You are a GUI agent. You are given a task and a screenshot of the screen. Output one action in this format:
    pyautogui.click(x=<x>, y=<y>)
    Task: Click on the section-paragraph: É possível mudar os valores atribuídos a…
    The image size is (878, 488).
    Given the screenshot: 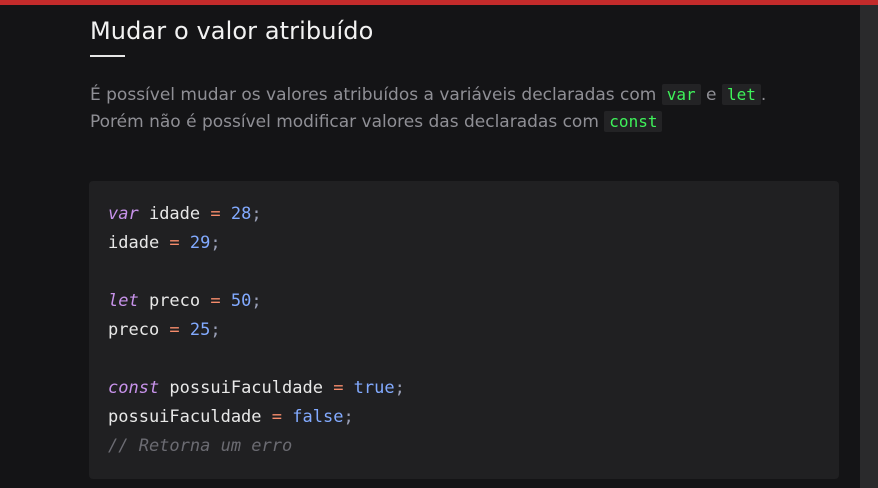 What is the action you would take?
    pyautogui.click(x=430, y=108)
    